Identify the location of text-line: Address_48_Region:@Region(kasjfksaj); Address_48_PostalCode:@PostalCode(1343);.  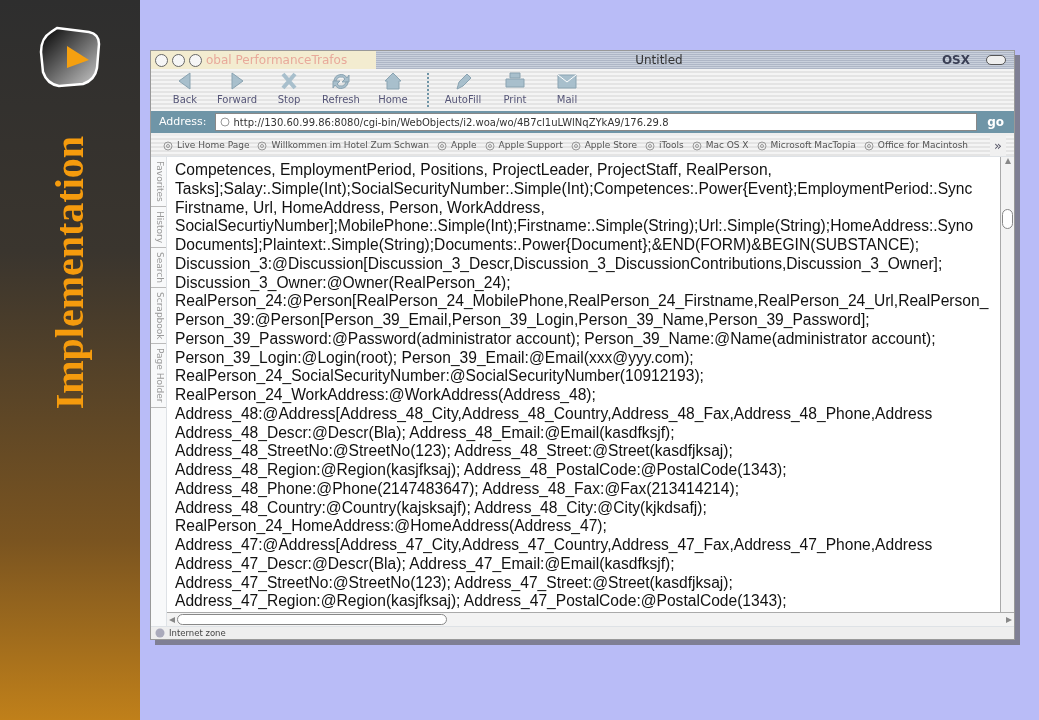
(481, 470).